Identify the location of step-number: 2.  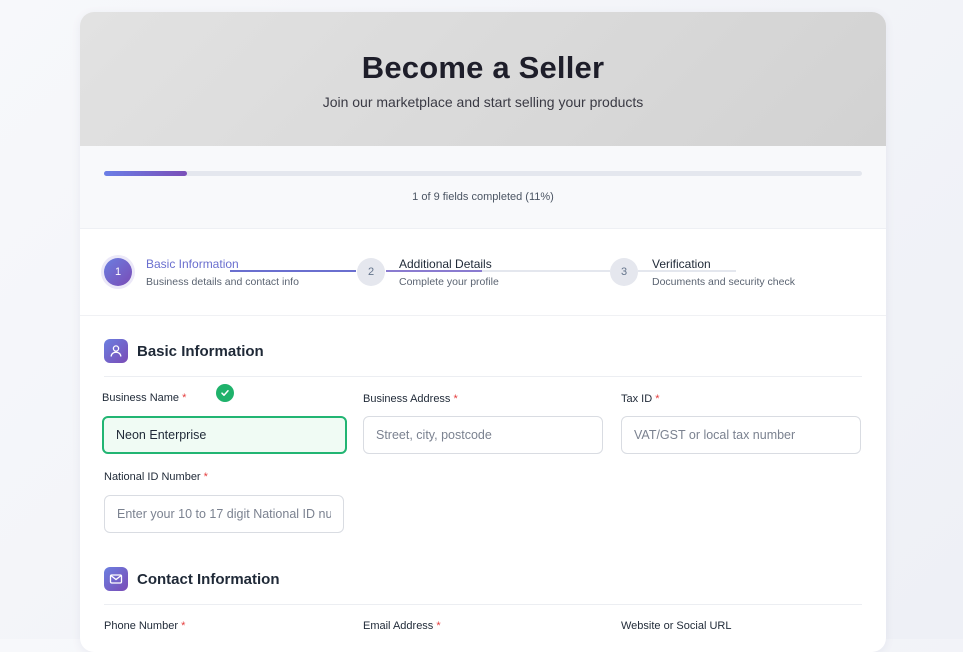
(371, 272).